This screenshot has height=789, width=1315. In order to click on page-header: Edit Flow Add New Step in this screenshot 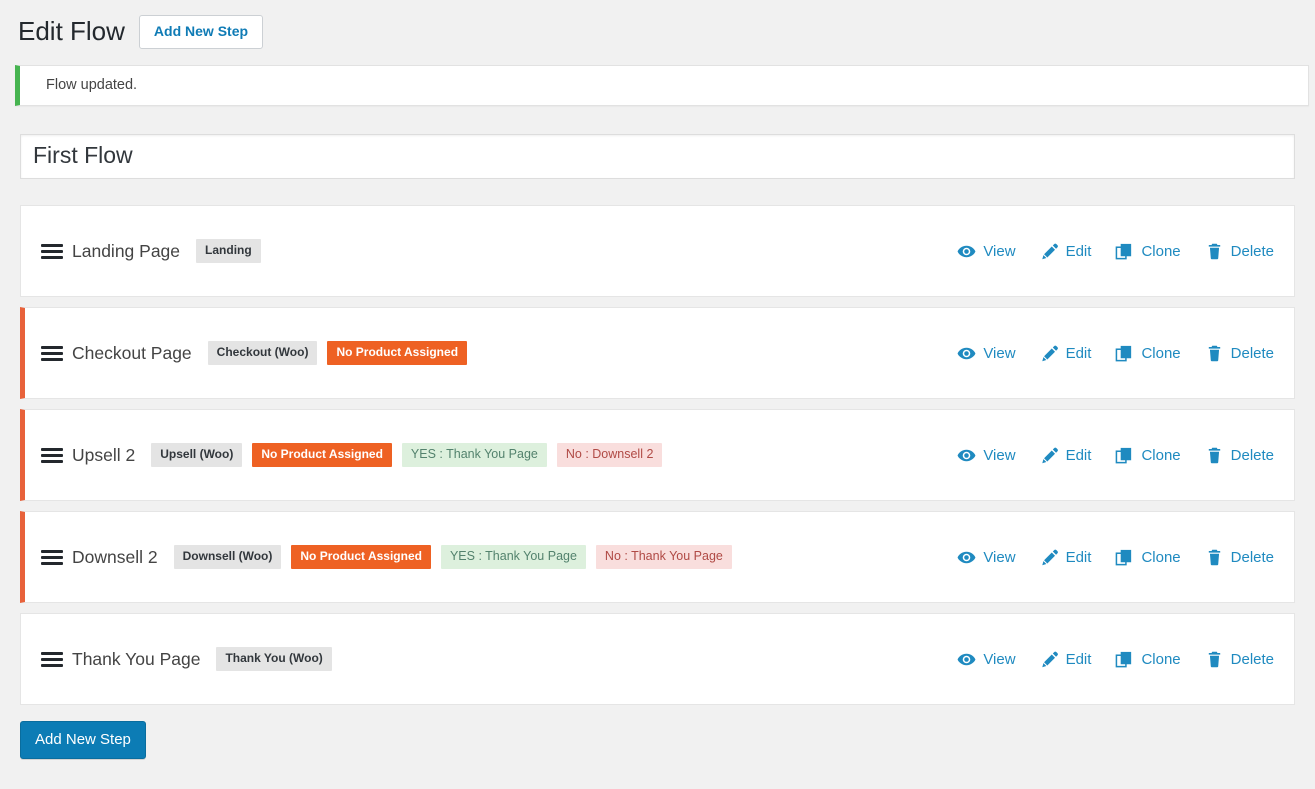, I will do `click(657, 30)`.